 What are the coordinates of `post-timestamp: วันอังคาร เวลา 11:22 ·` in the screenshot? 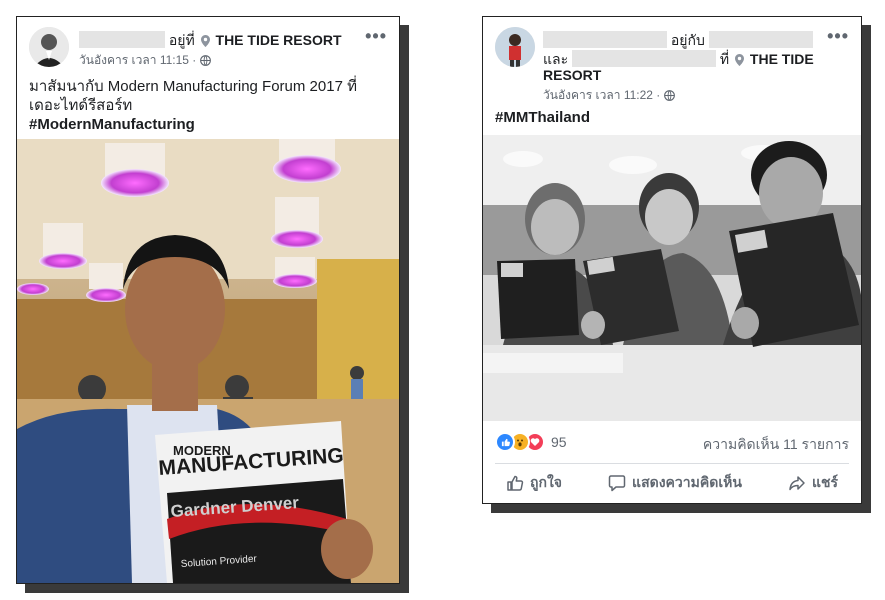 It's located at (601, 95).